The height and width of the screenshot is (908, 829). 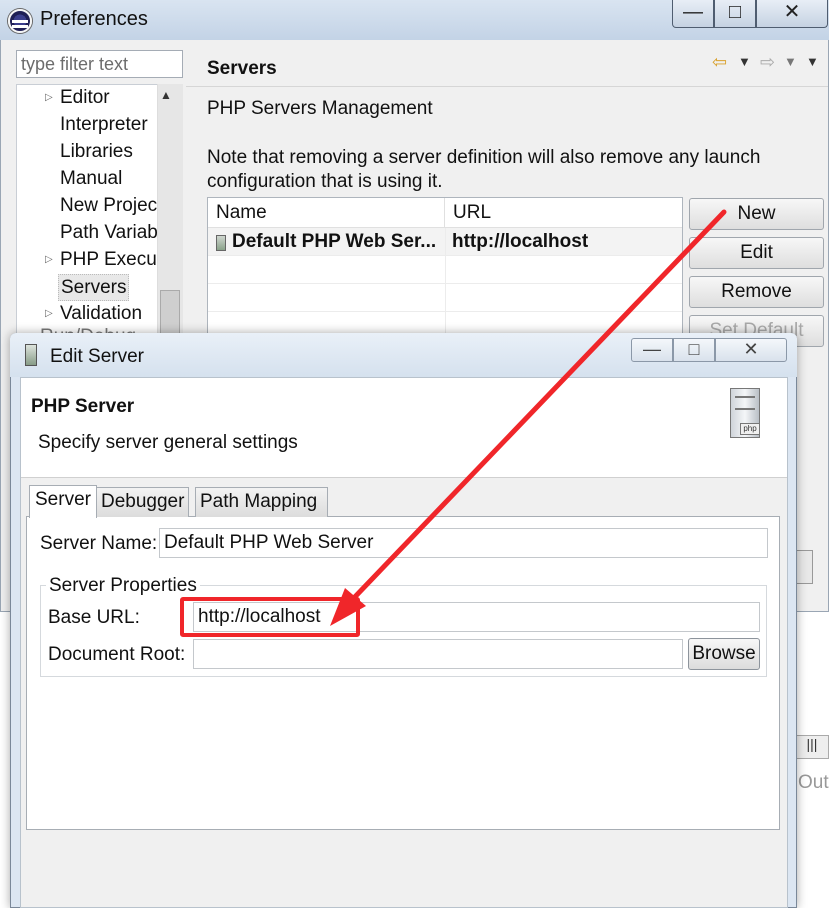 I want to click on tab-server: Server, so click(x=63, y=501).